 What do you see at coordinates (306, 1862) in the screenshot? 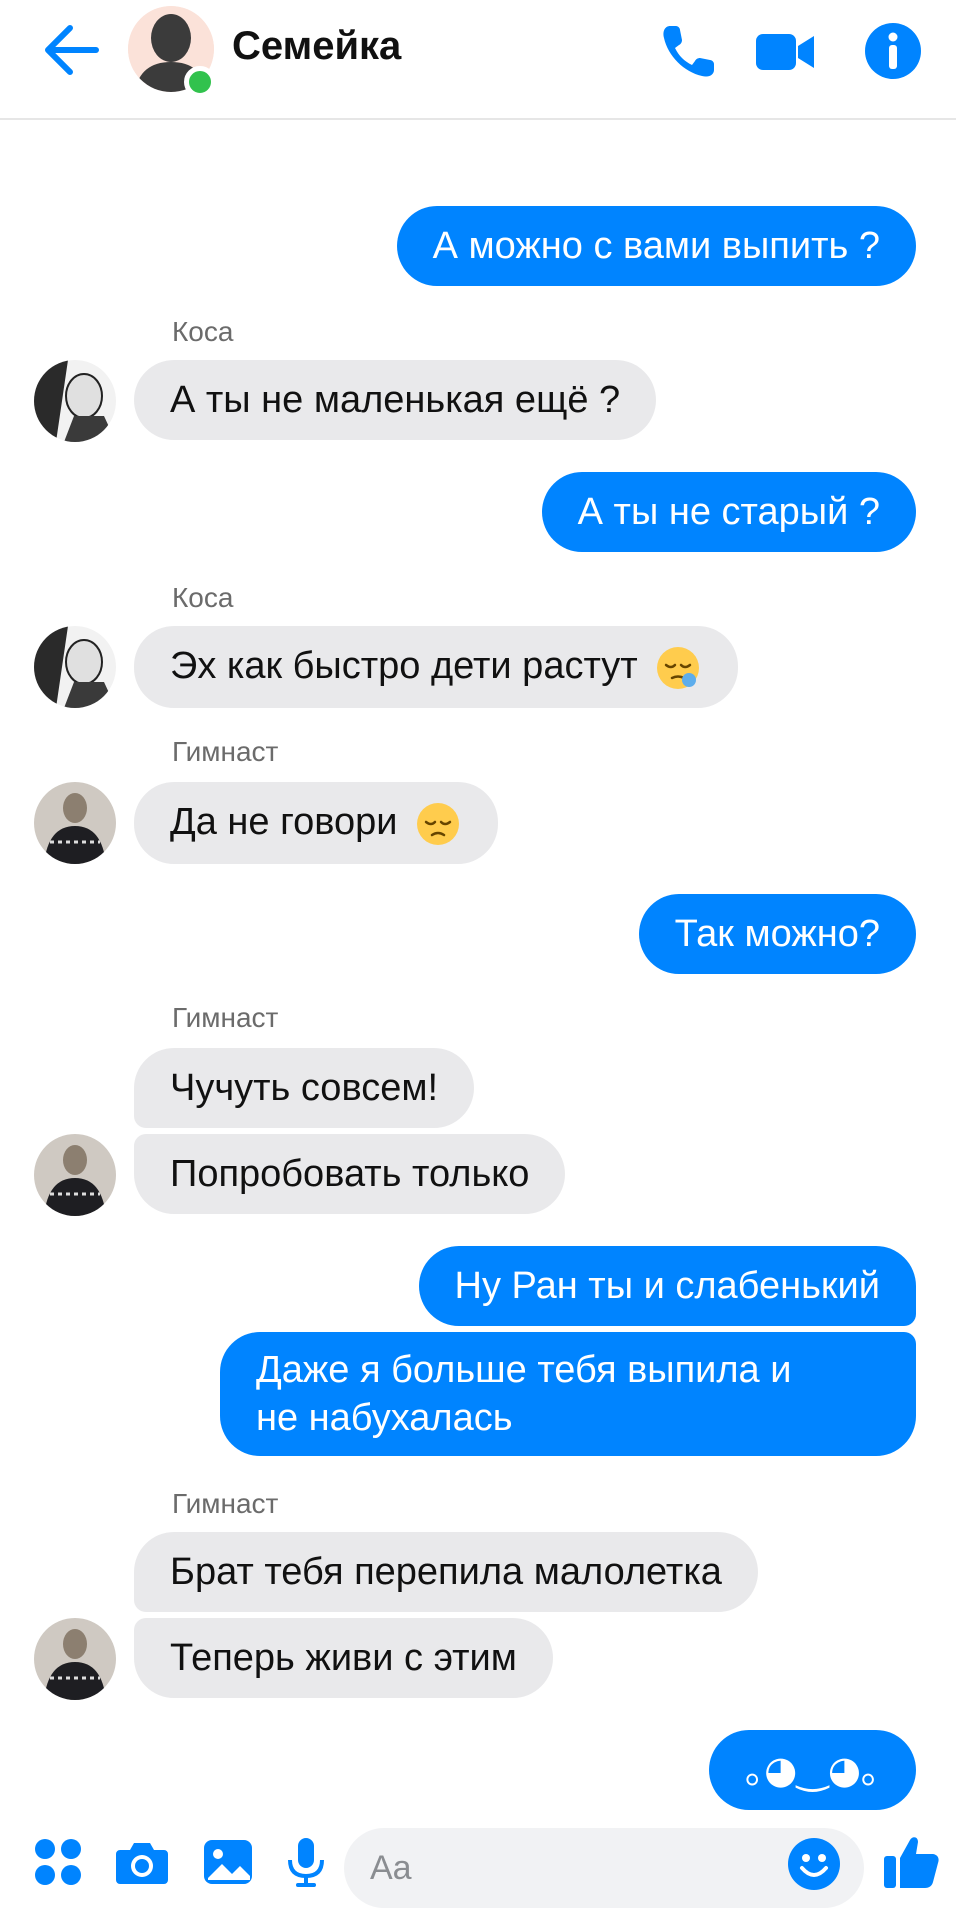
I see `microphone-icon` at bounding box center [306, 1862].